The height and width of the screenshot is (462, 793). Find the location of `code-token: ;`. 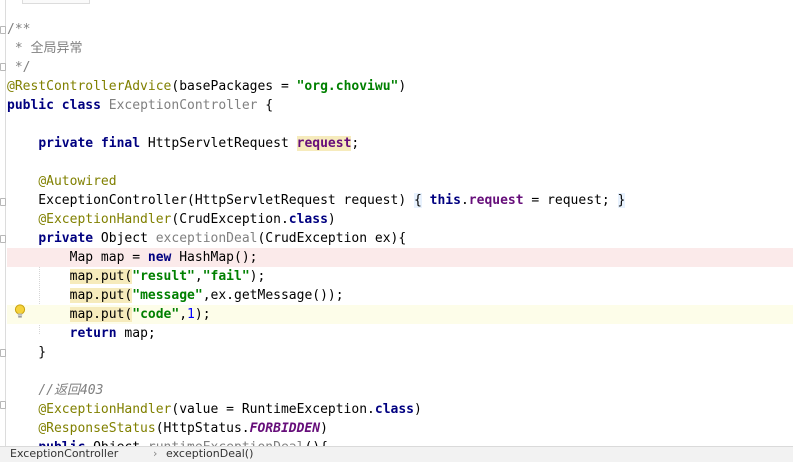

code-token: ; is located at coordinates (355, 143).